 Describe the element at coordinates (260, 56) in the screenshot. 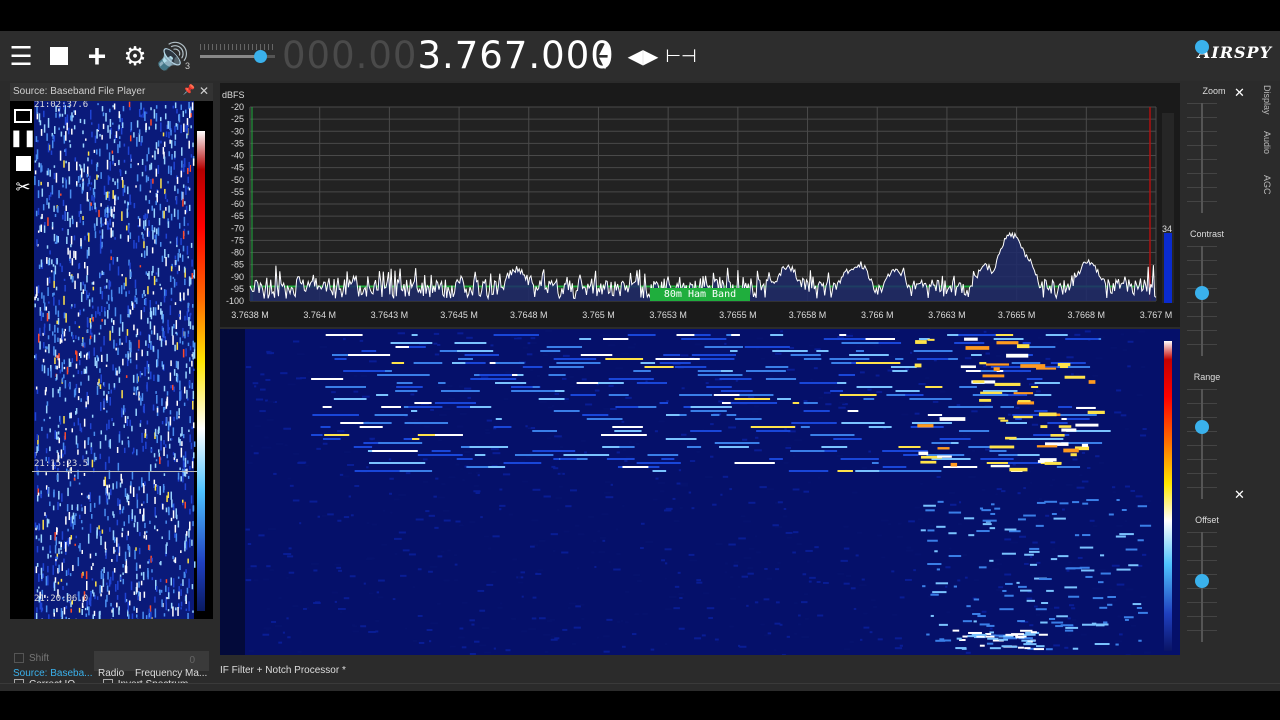

I see `volume-knob` at that location.